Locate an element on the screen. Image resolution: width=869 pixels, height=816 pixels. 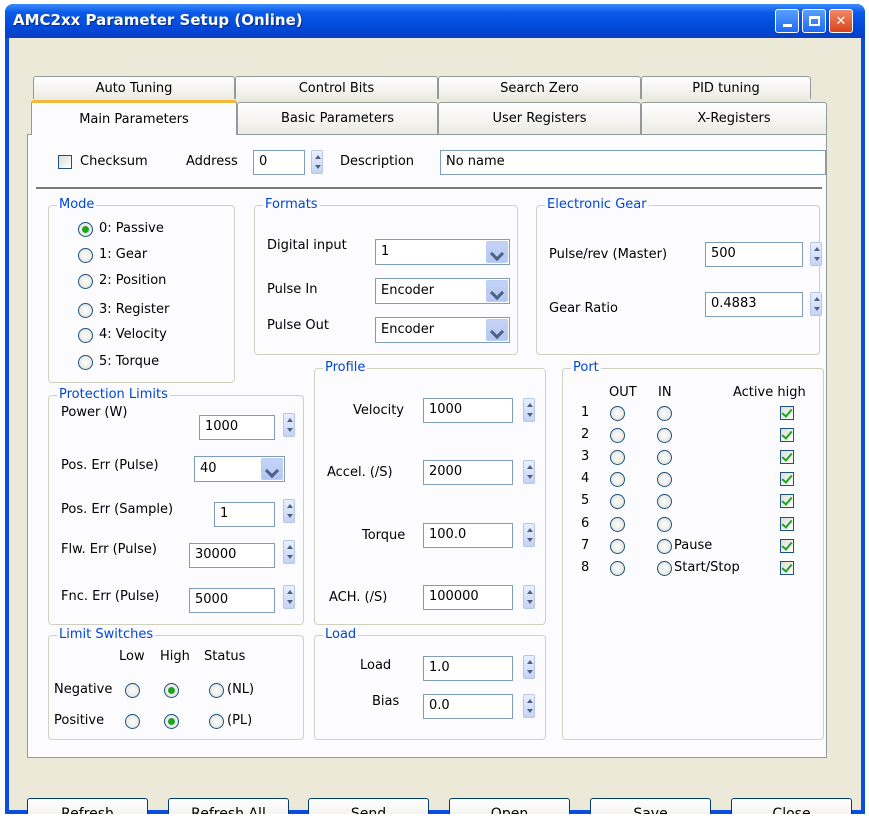
checksum-checkbox is located at coordinates (65, 162).